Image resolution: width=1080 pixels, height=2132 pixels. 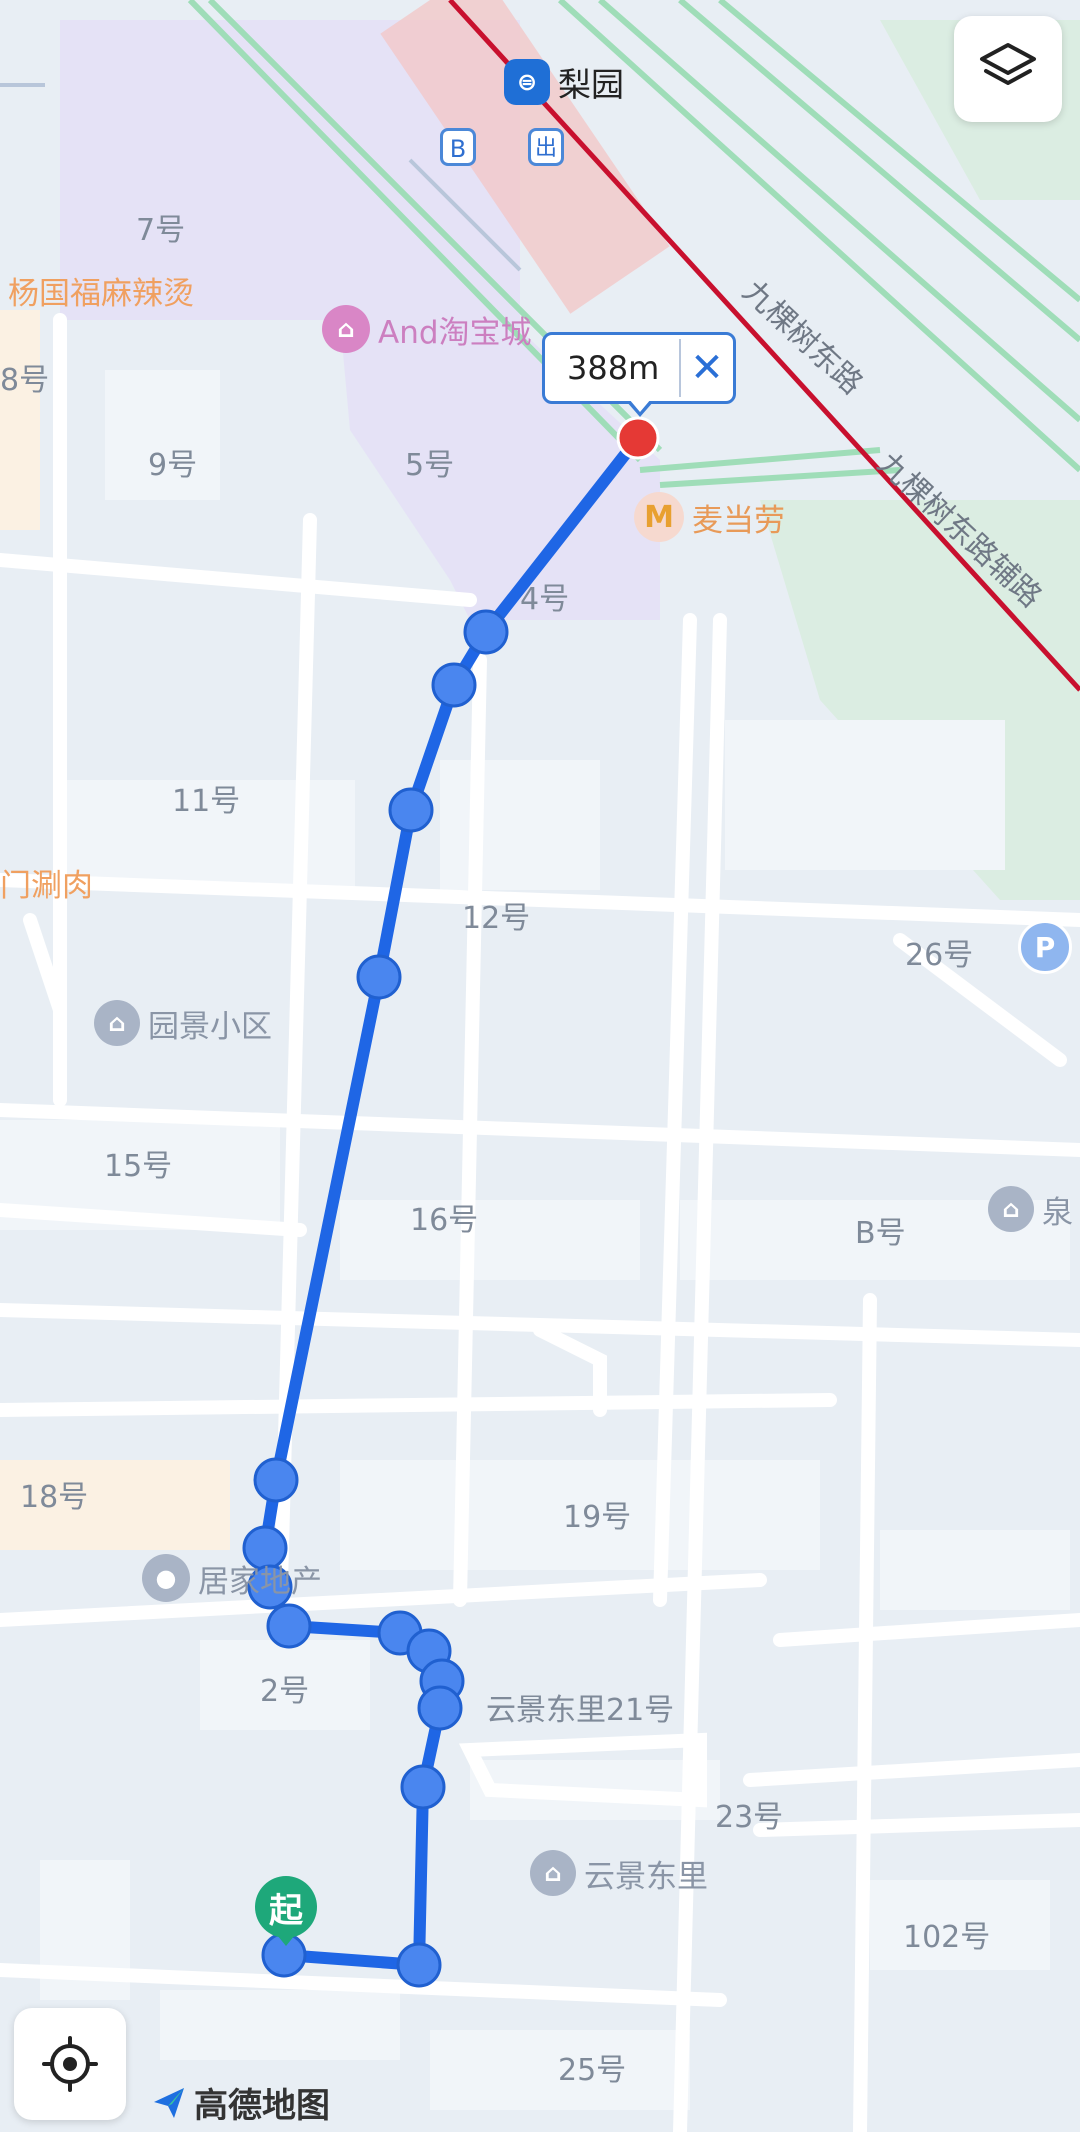 I want to click on poi-shuanrou: 门涮肉, so click(x=46, y=882).